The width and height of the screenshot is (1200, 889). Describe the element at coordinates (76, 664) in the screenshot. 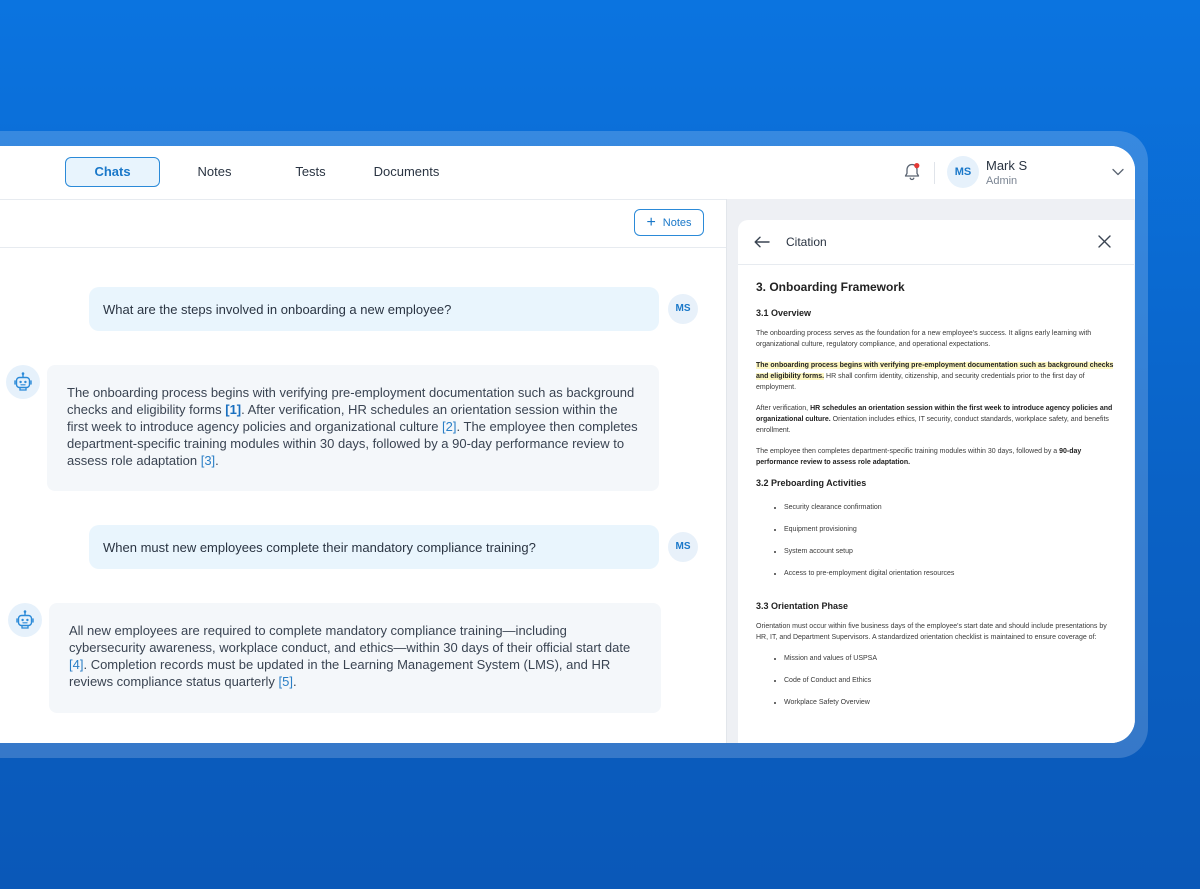

I see `citation-link: [4]` at that location.